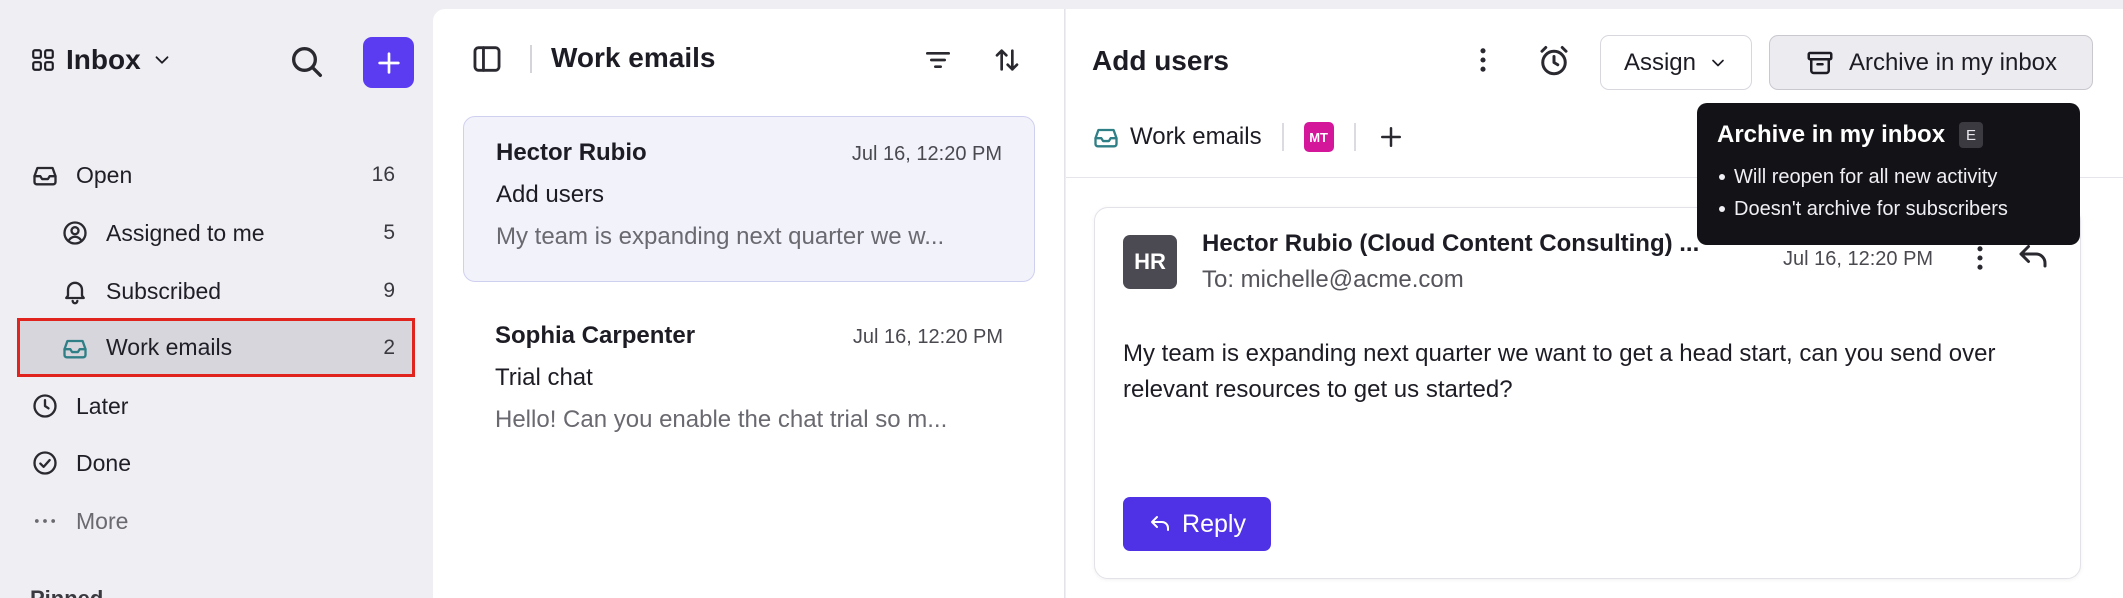 Image resolution: width=2123 pixels, height=598 pixels. I want to click on sidebar-item-count: 5, so click(389, 232).